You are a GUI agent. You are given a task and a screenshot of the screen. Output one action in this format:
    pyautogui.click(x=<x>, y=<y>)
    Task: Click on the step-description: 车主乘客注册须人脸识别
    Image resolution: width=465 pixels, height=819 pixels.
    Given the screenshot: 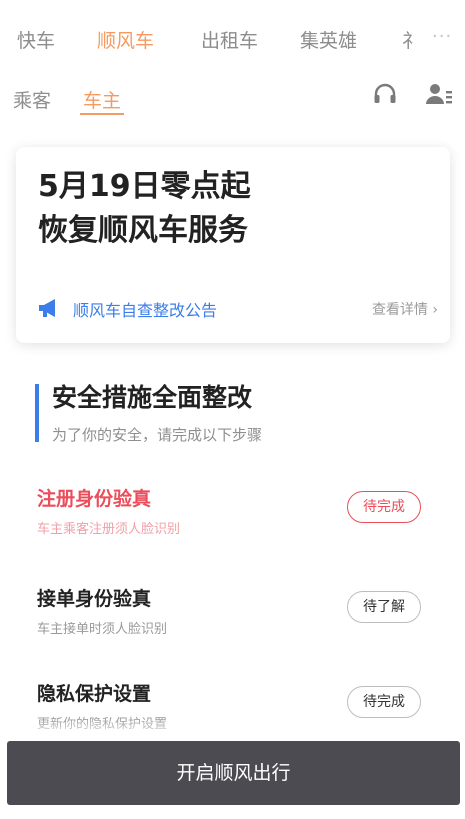 What is the action you would take?
    pyautogui.click(x=109, y=529)
    